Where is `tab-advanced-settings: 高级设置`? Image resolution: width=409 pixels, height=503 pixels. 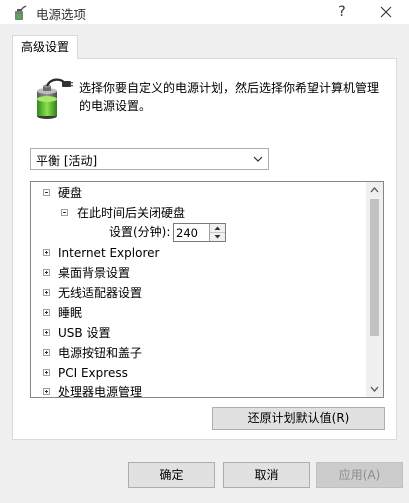 tab-advanced-settings: 高级设置 is located at coordinates (45, 47).